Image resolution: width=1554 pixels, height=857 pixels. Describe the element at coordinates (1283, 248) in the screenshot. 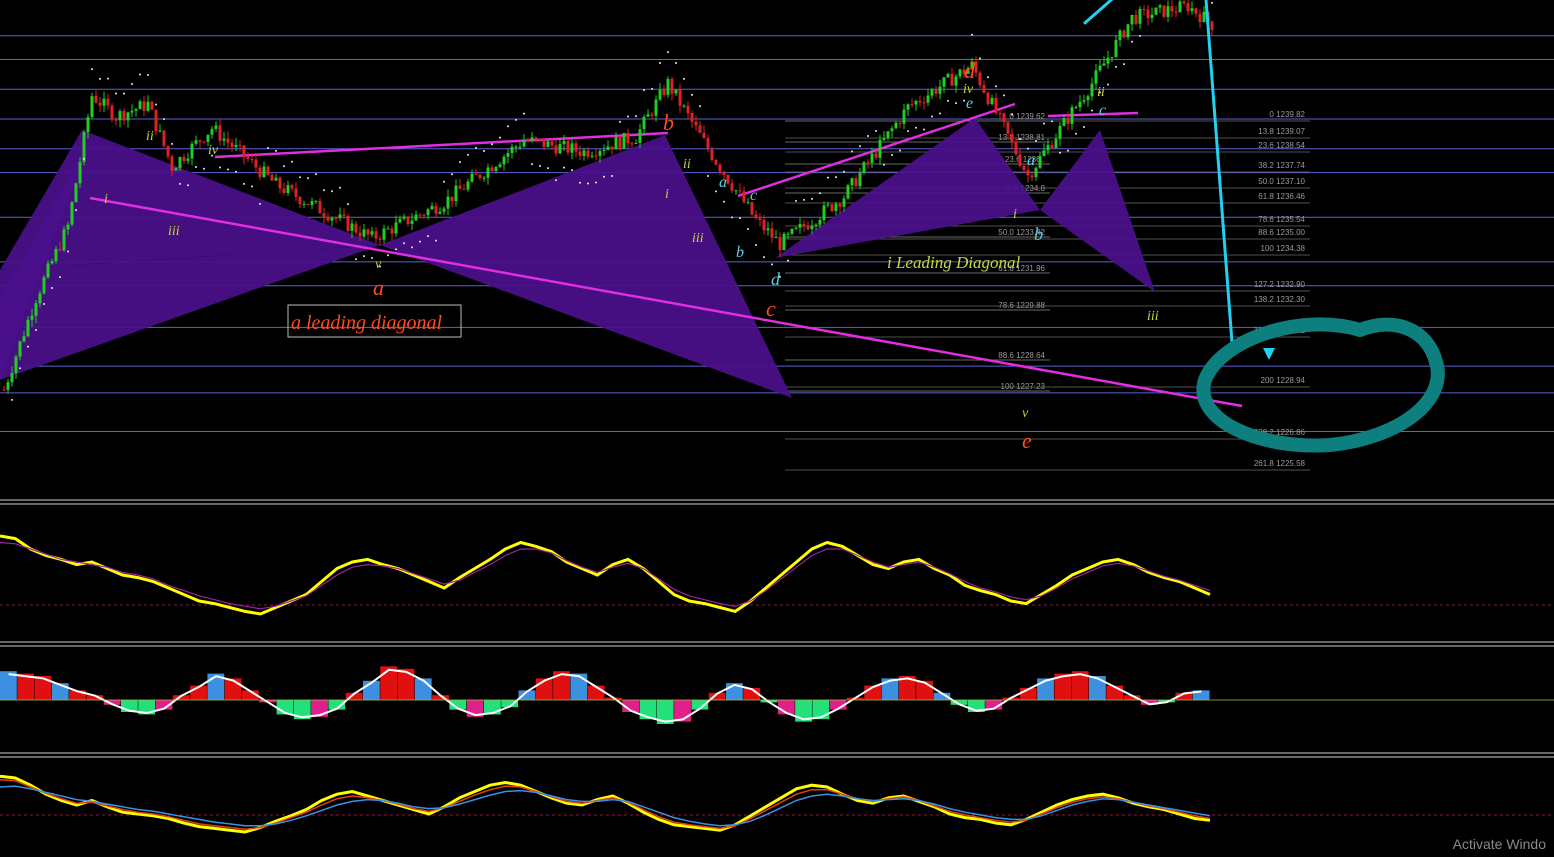

I see `fib-right-label: 100 1234.38` at that location.